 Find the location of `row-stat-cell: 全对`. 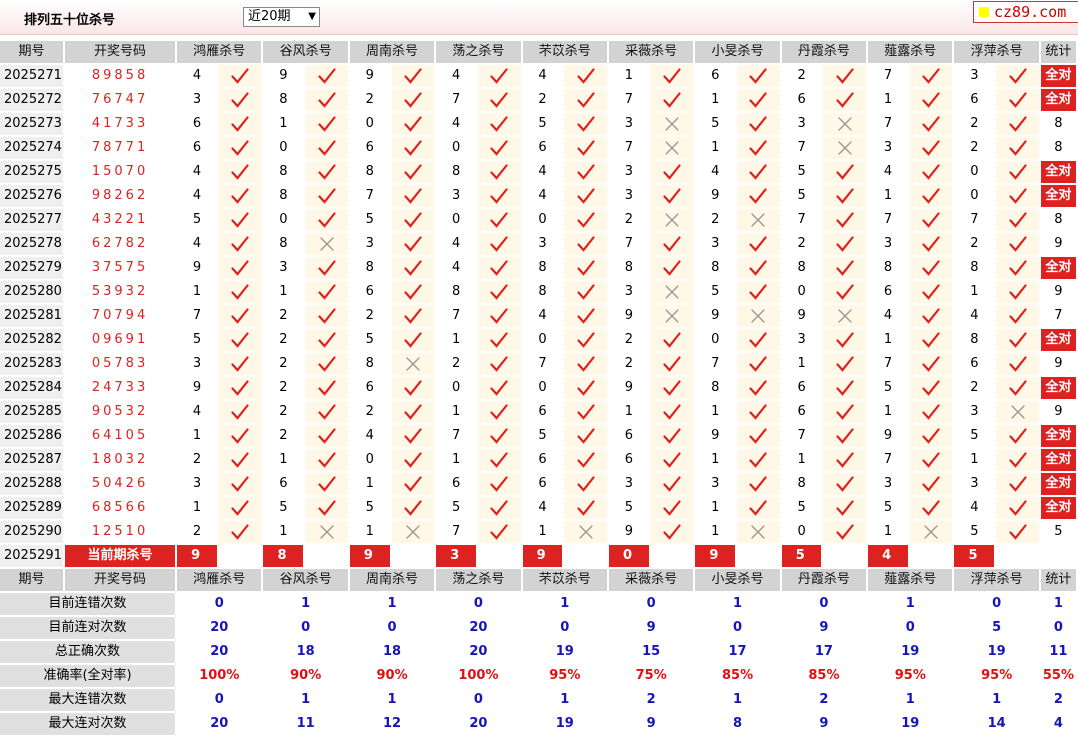

row-stat-cell: 全对 is located at coordinates (1058, 172).